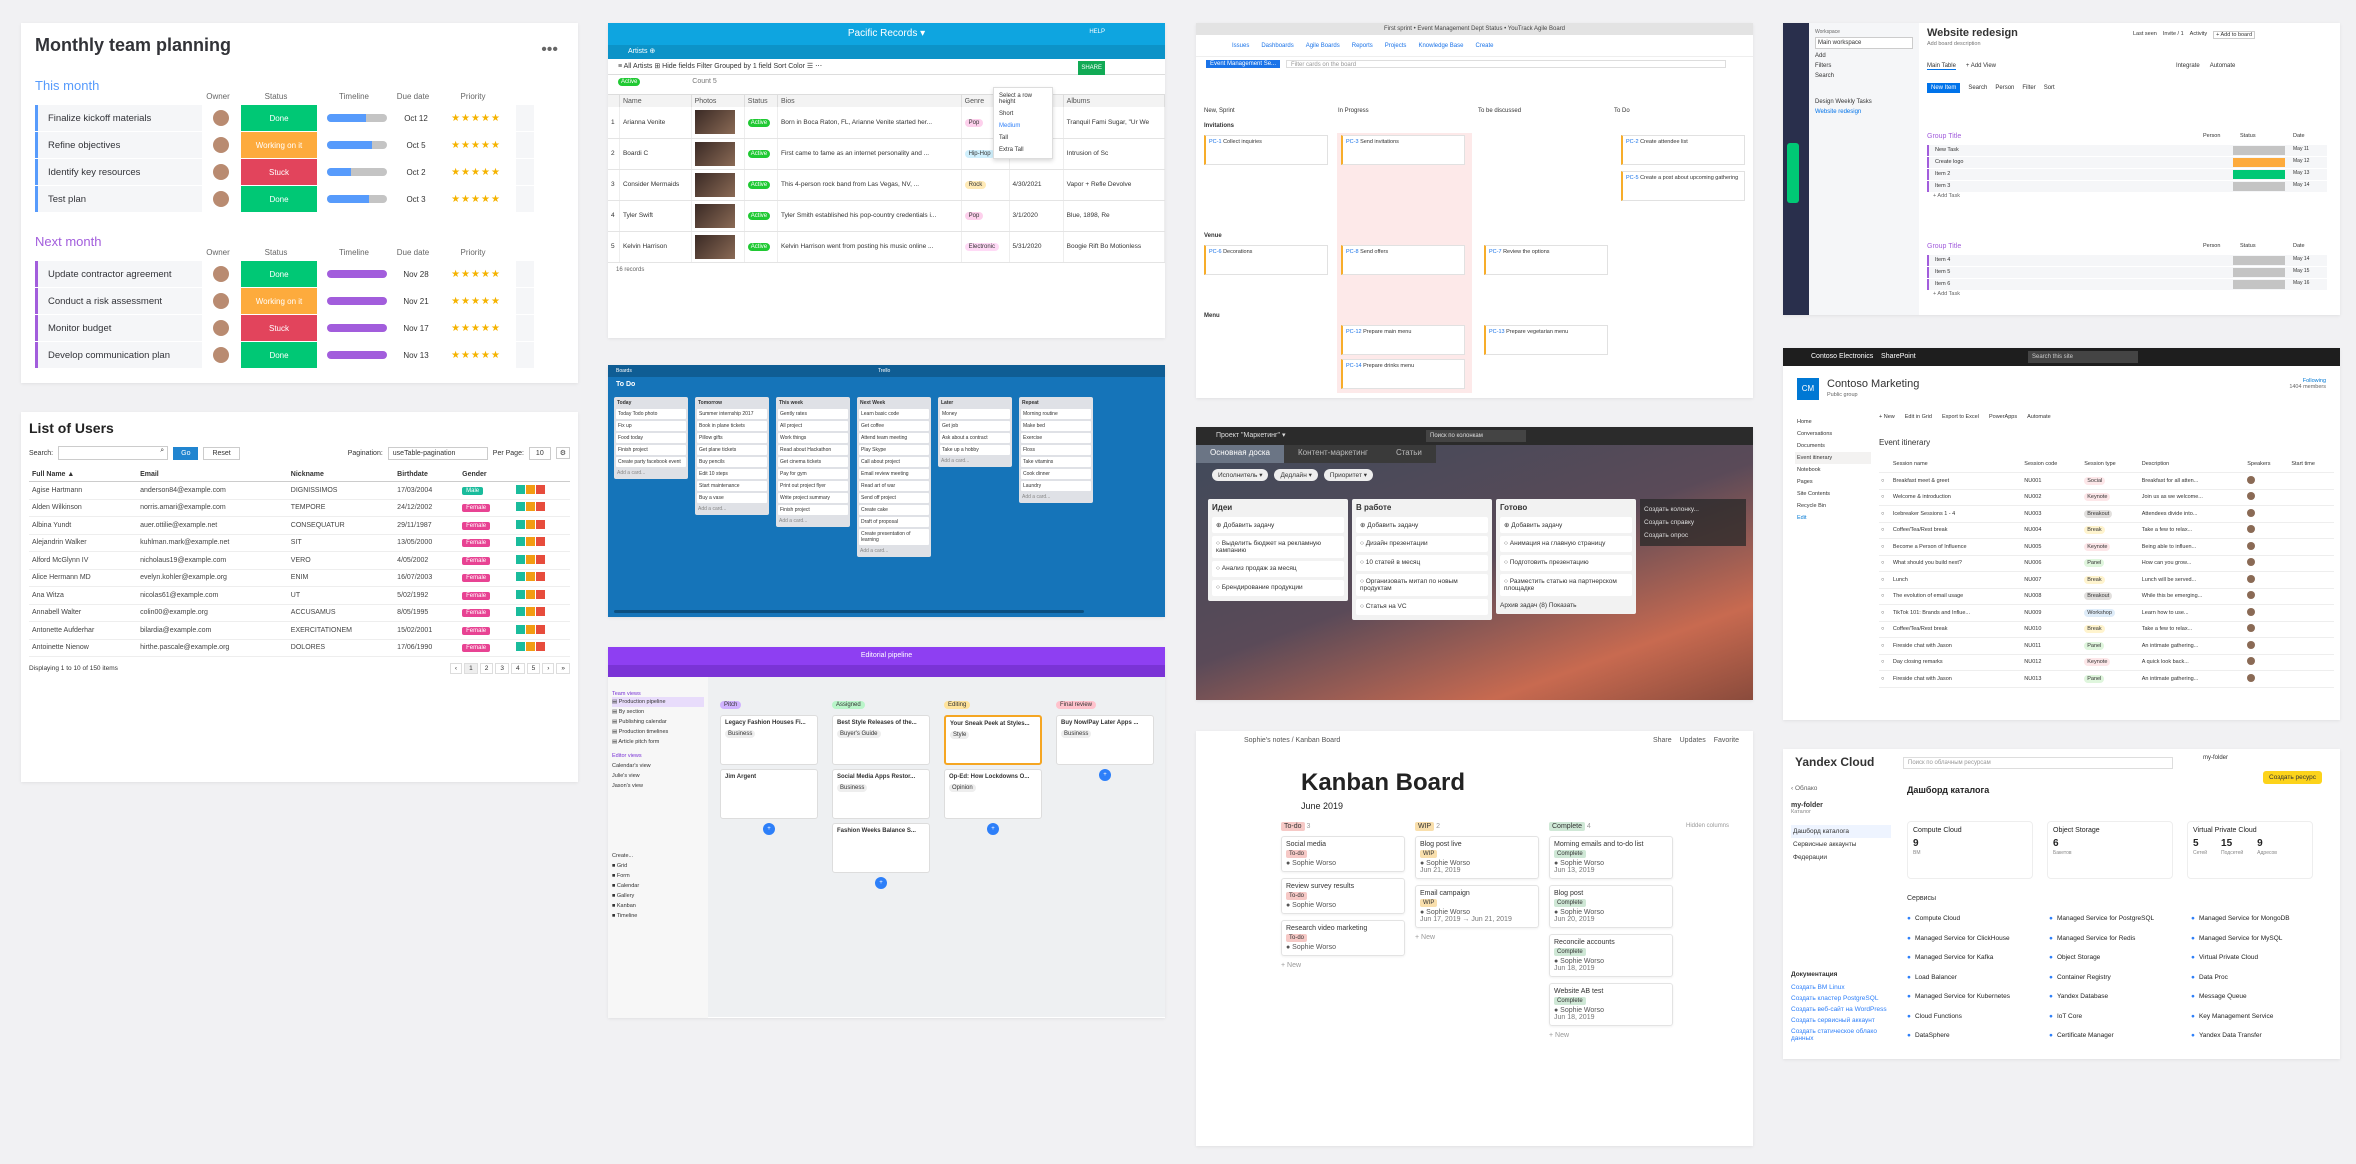 The height and width of the screenshot is (1164, 2356). Describe the element at coordinates (2259, 260) in the screenshot. I see `status-cell` at that location.